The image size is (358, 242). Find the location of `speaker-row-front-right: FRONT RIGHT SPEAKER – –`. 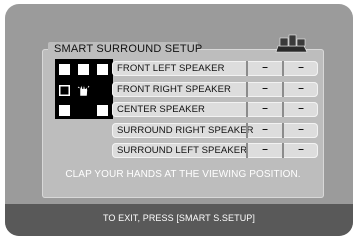

speaker-row-front-right: FRONT RIGHT SPEAKER – – is located at coordinates (215, 89).